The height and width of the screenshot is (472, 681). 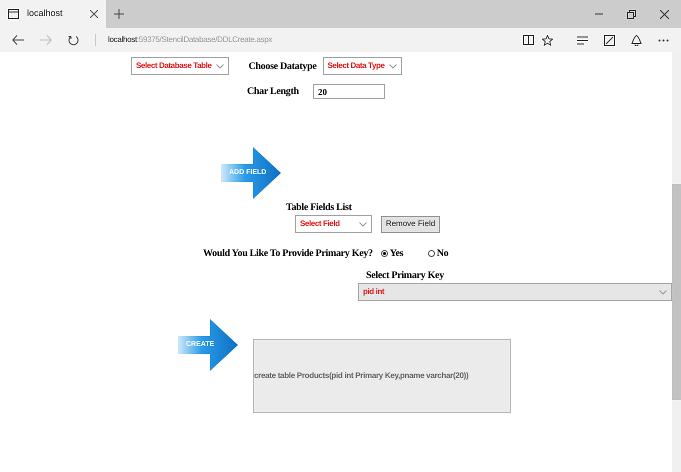 I want to click on radio-option: No, so click(x=451, y=253).